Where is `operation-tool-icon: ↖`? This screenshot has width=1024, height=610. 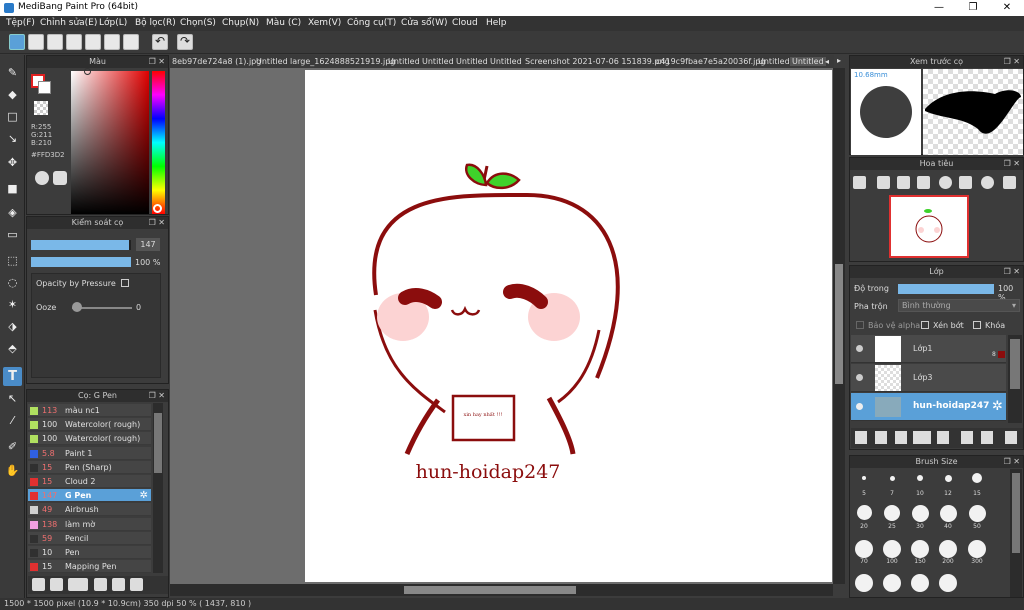
operation-tool-icon: ↖ is located at coordinates (12, 398).